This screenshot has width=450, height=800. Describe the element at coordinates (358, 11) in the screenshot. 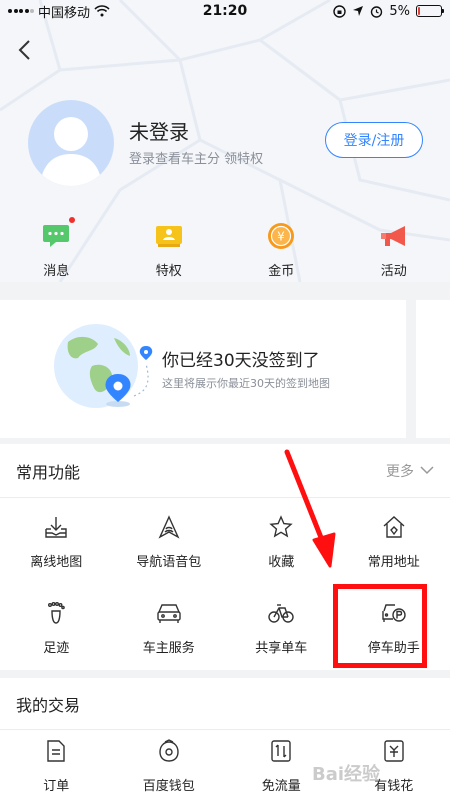

I see `location-arrow-icon` at that location.